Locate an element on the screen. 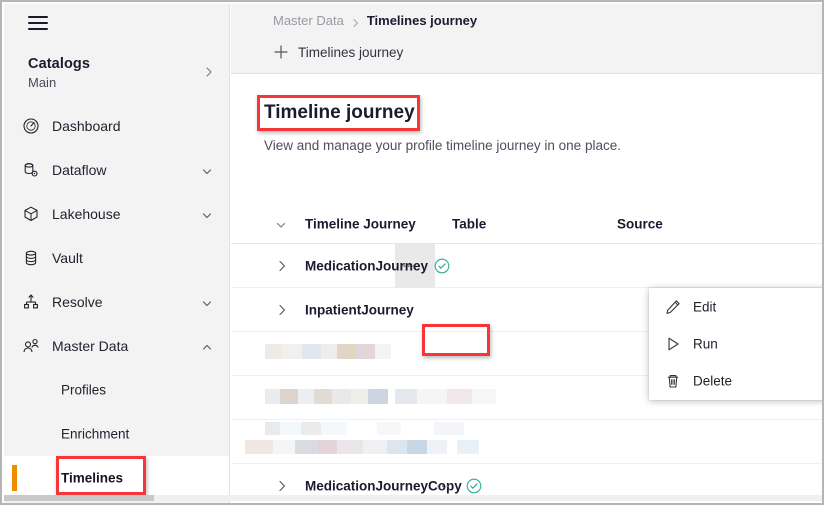 Image resolution: width=824 pixels, height=505 pixels. context-menu-label: Run is located at coordinates (705, 344).